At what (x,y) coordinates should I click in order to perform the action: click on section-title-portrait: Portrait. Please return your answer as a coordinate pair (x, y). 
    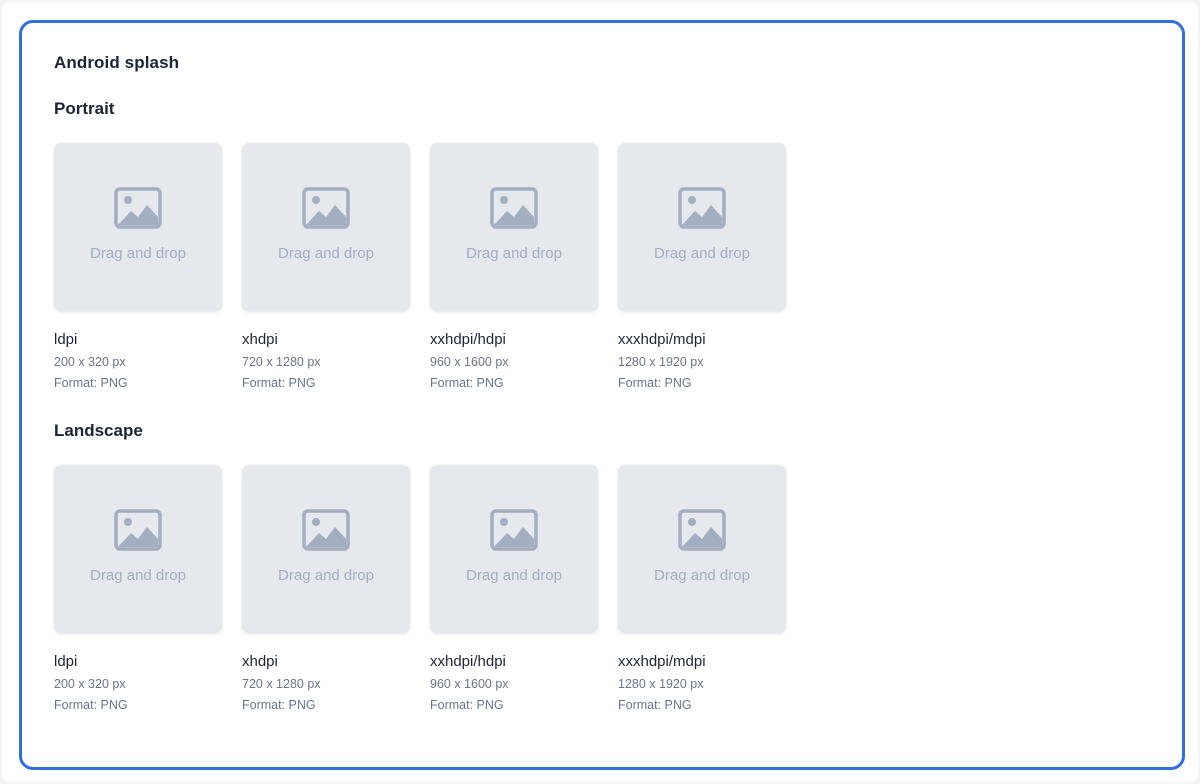
    Looking at the image, I should click on (84, 108).